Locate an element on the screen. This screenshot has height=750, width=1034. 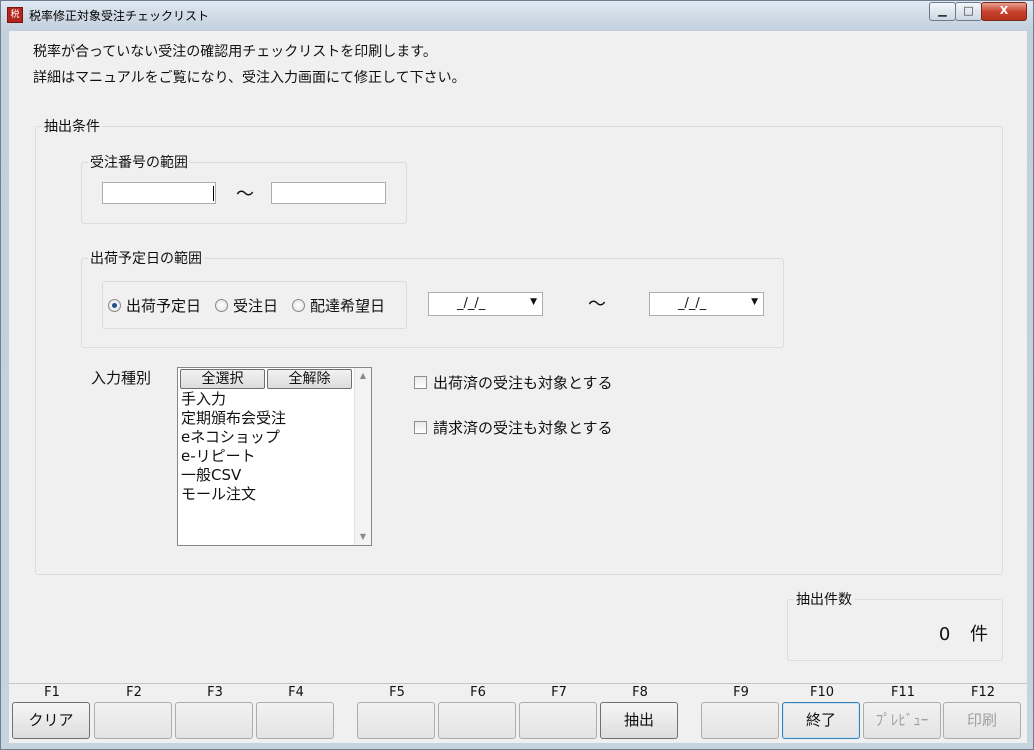
extract-conditions-label: 抽出条件 is located at coordinates (72, 126).